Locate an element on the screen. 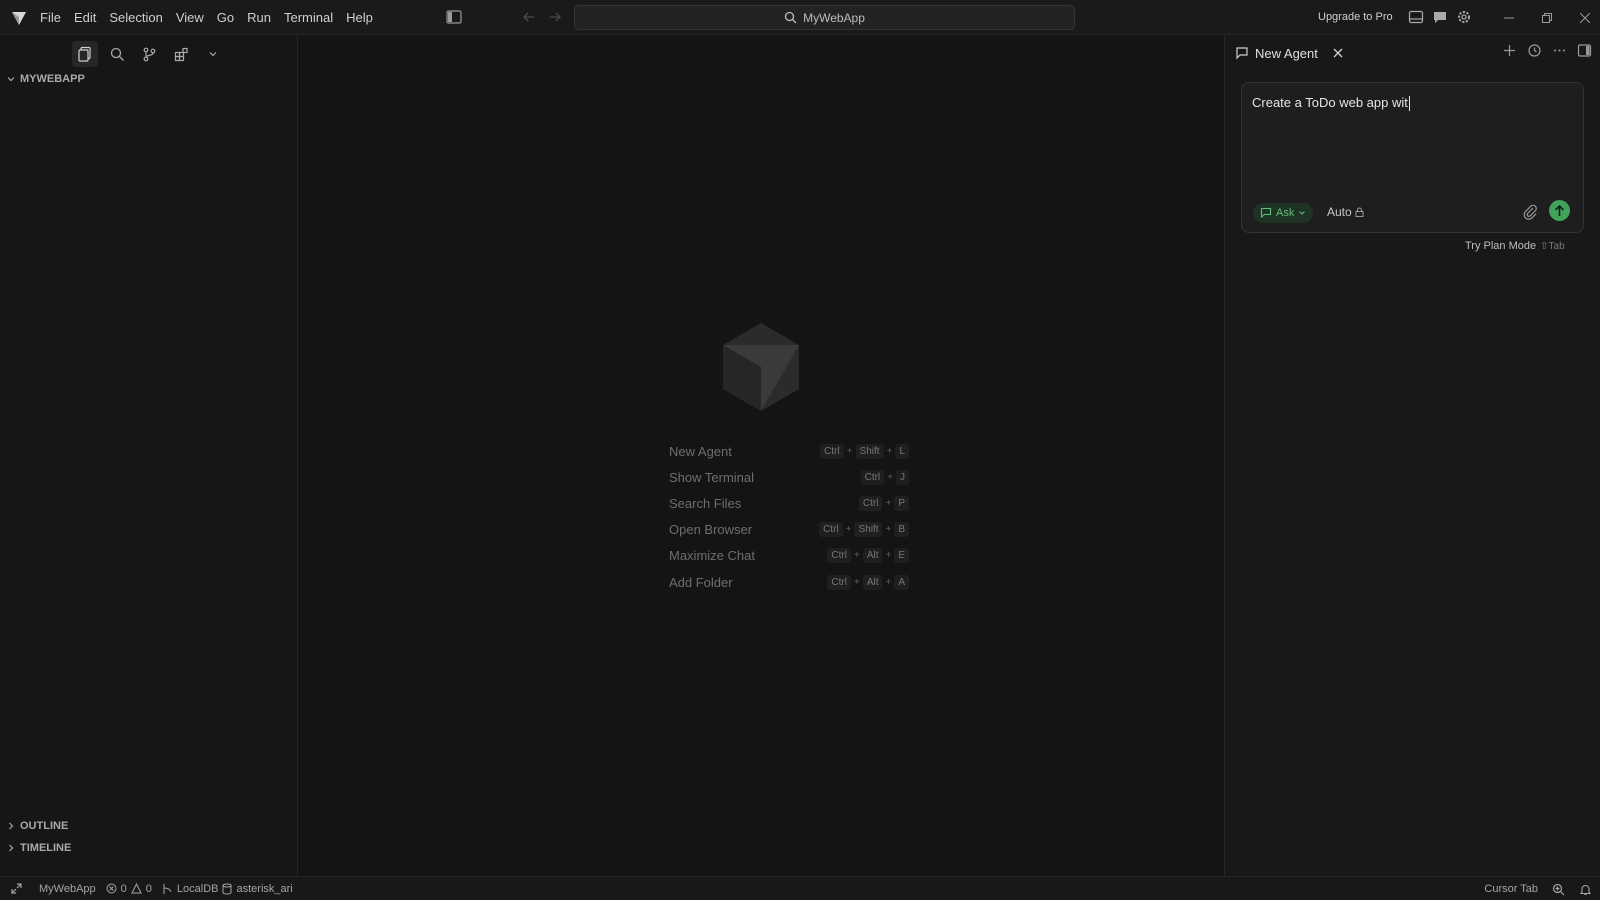 The height and width of the screenshot is (900, 1600). more-views-button is located at coordinates (213, 54).